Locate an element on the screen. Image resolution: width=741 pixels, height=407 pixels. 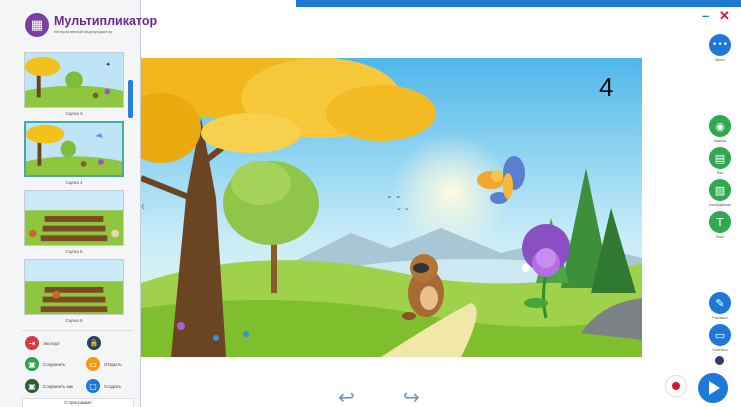
paint-icon: ✎ is located at coordinates (720, 303).